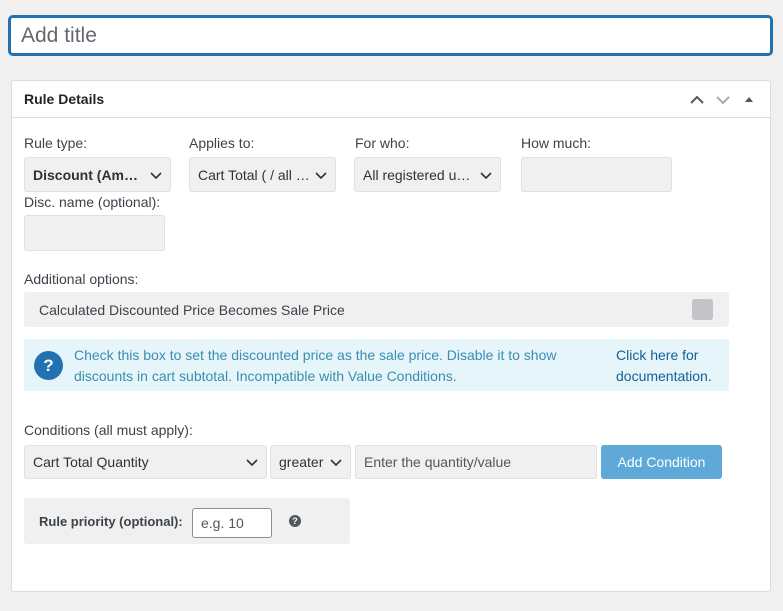 This screenshot has height=611, width=783. I want to click on applies-to-select: Cart Total ( / all products), so click(262, 174).